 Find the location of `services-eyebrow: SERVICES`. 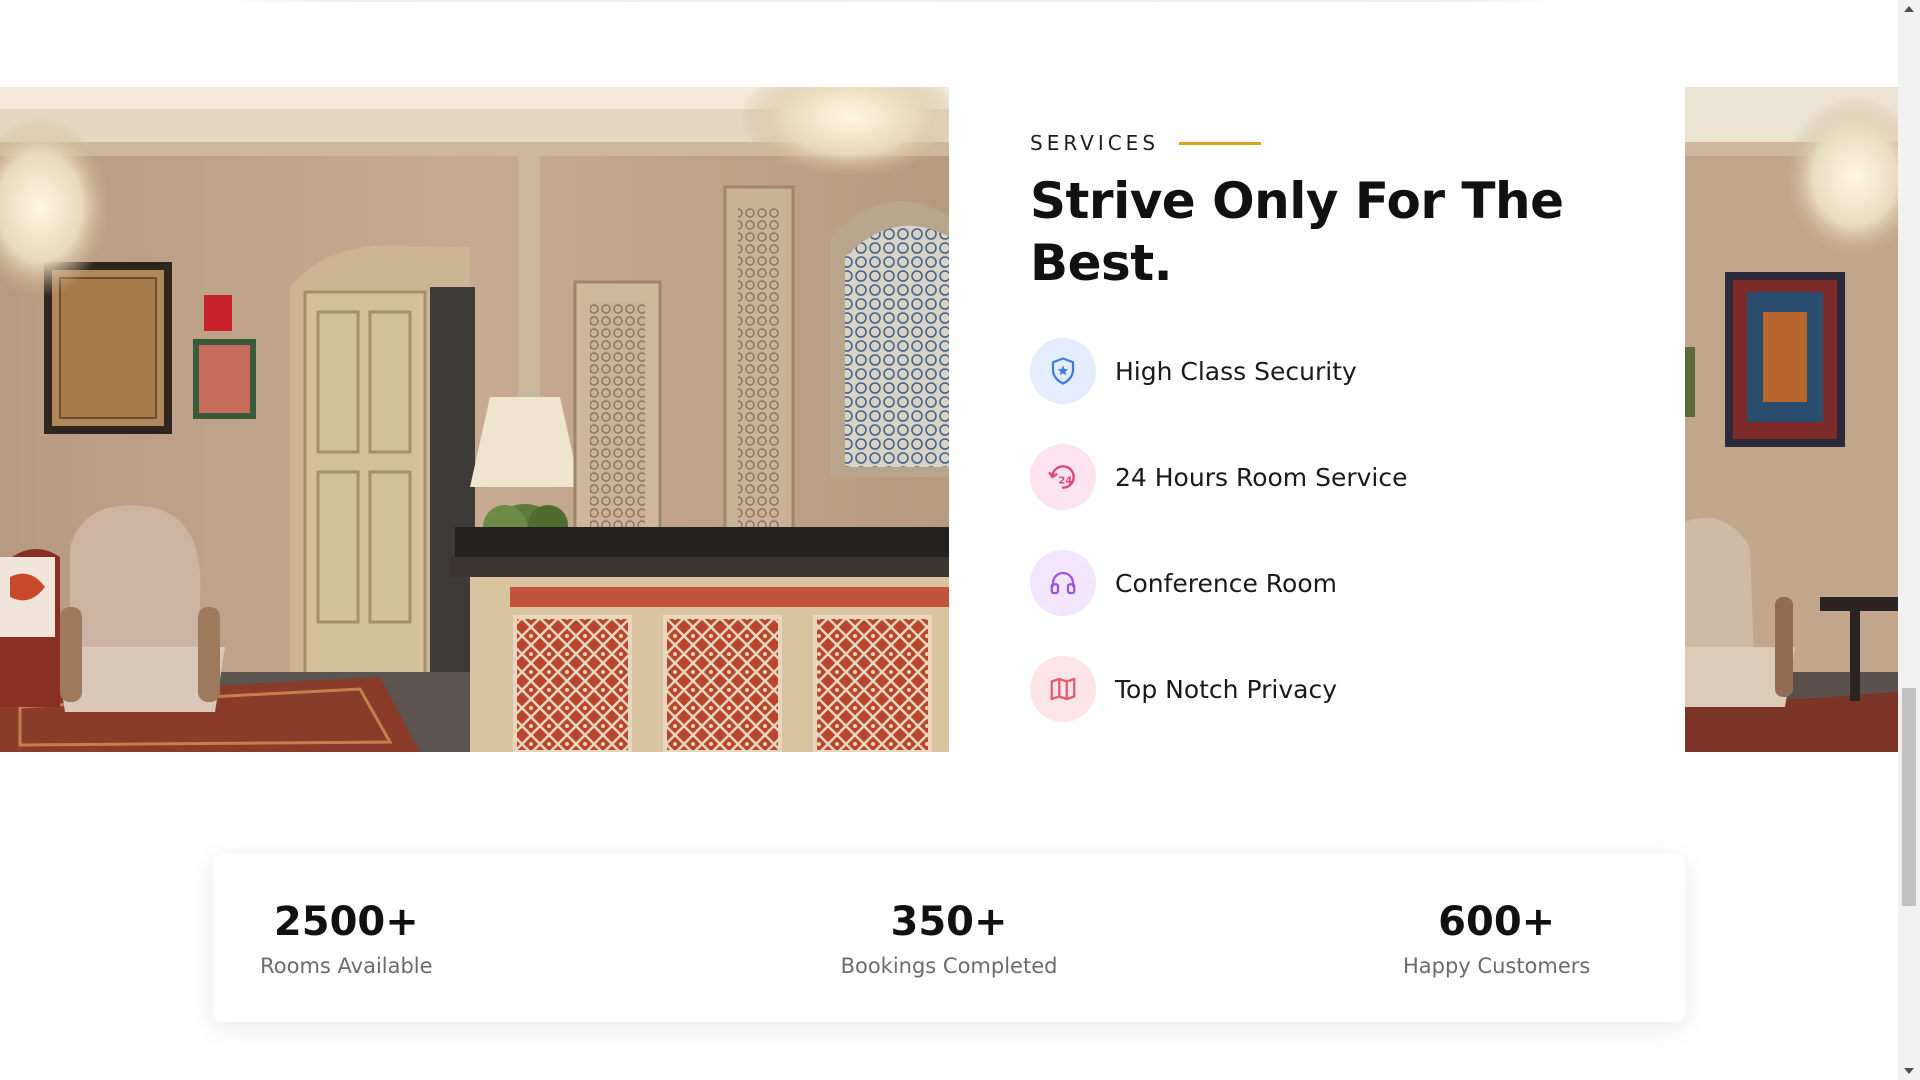

services-eyebrow: SERVICES is located at coordinates (1095, 143).